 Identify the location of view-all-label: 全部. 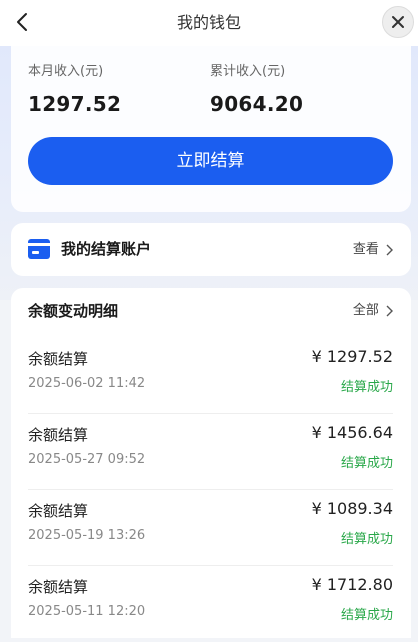
(365, 310).